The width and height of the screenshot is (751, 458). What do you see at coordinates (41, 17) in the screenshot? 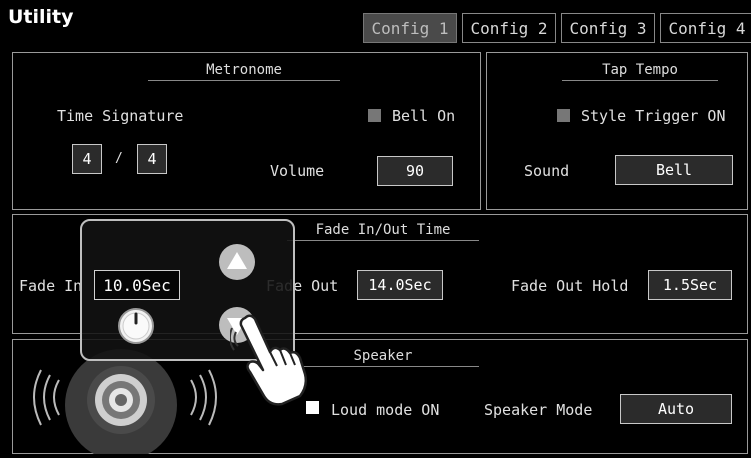
I see `page-title: Utility` at bounding box center [41, 17].